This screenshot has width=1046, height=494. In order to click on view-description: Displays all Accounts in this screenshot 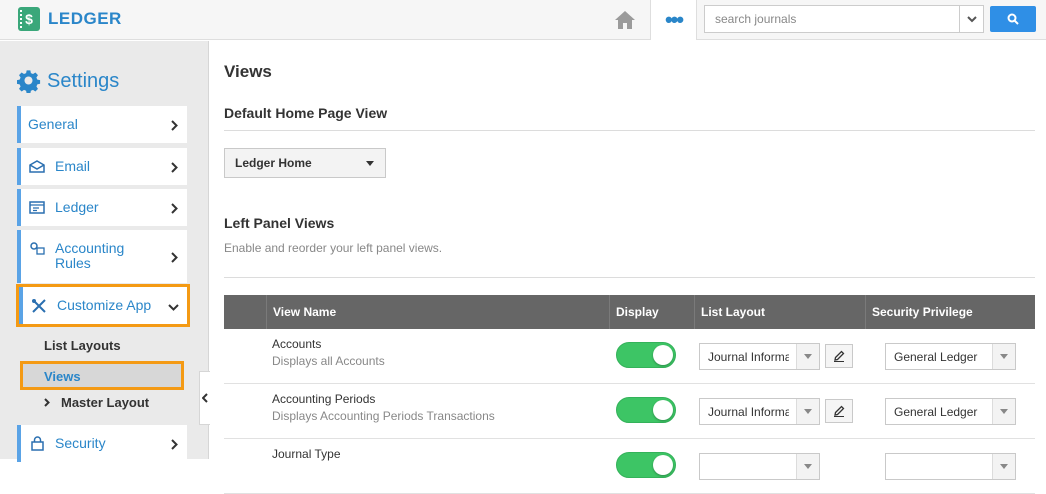, I will do `click(328, 361)`.